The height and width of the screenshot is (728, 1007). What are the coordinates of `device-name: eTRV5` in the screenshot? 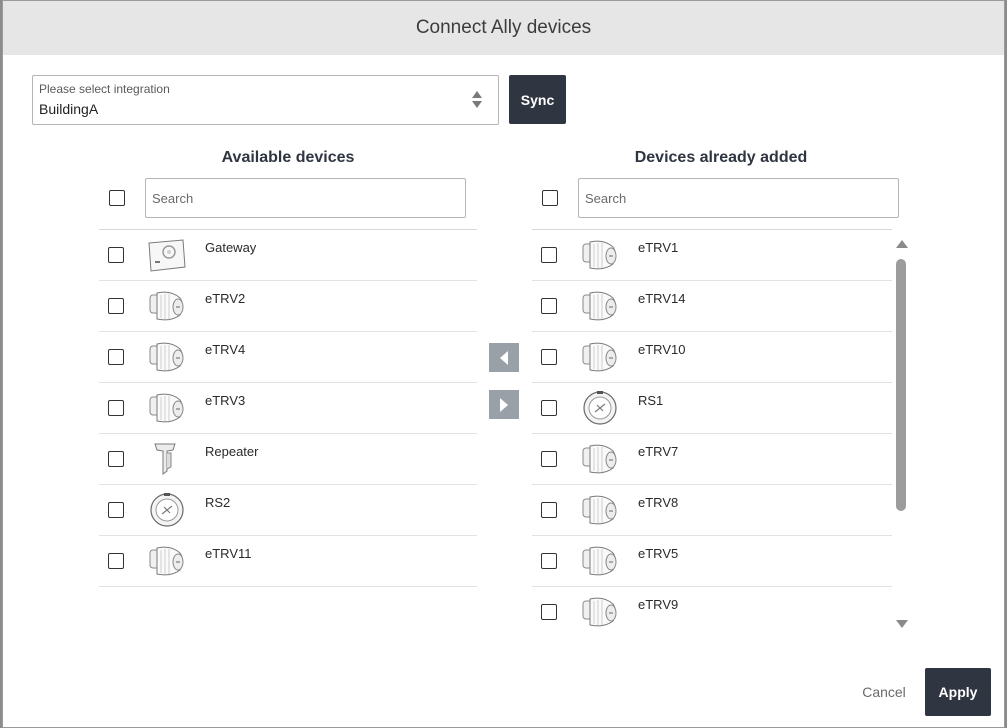 It's located at (658, 553).